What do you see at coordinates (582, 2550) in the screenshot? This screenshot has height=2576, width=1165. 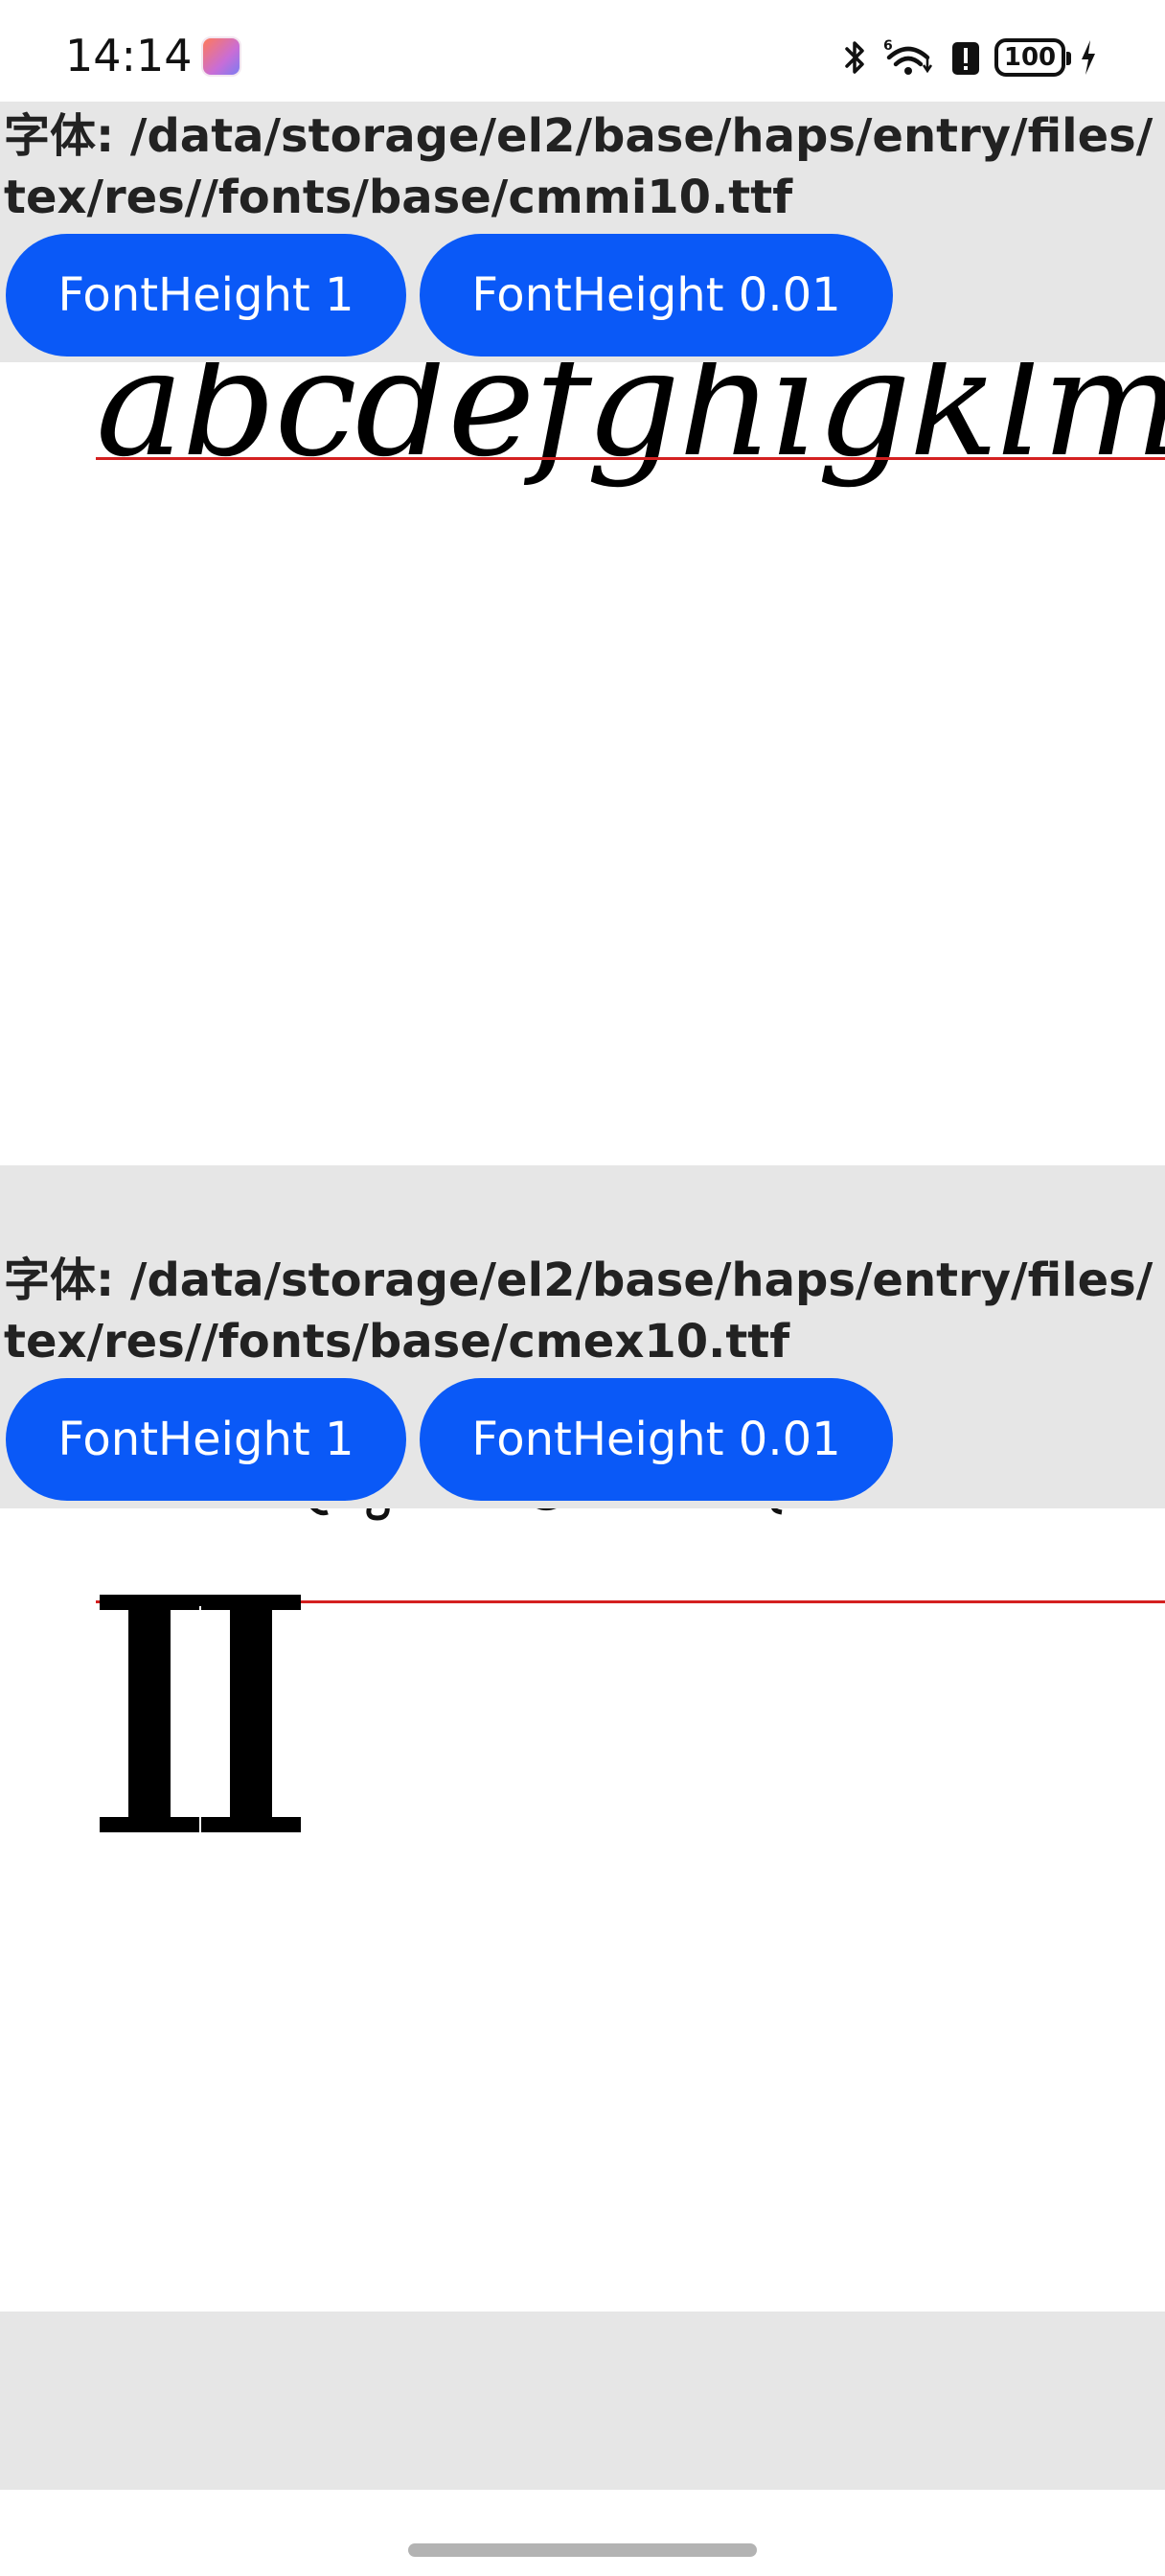 I see `home-indicator` at bounding box center [582, 2550].